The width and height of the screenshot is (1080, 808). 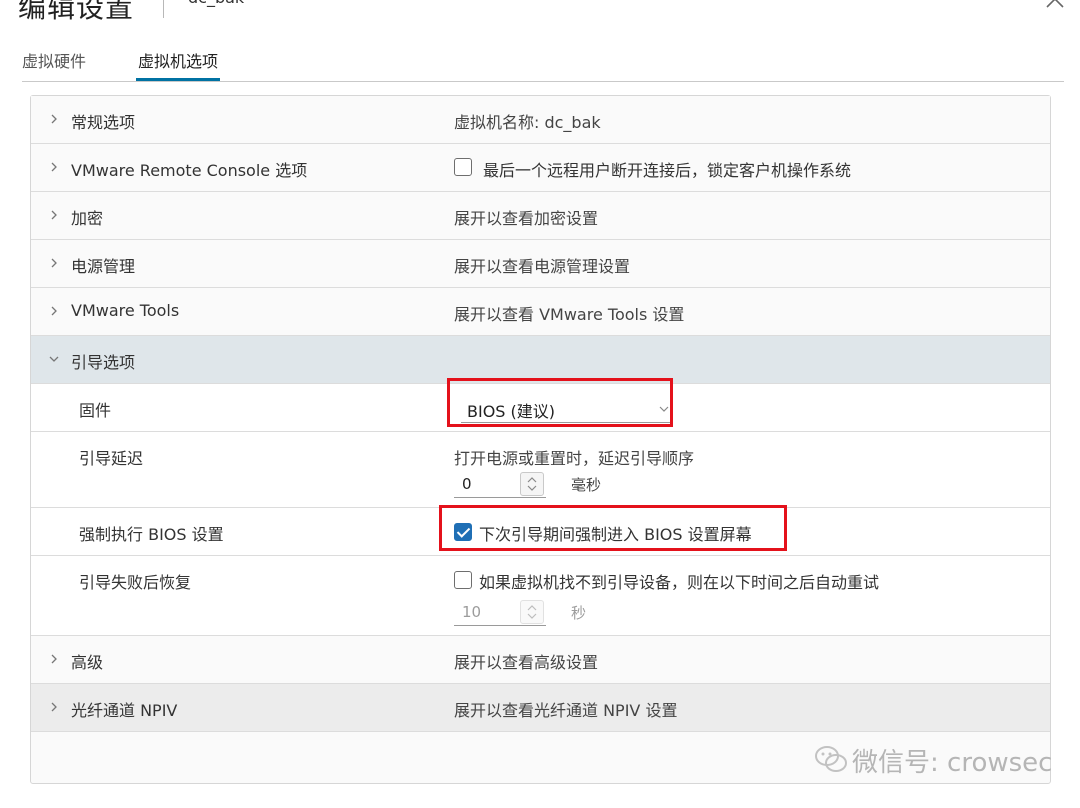 What do you see at coordinates (472, 612) in the screenshot?
I see `retry-delay-value: 10` at bounding box center [472, 612].